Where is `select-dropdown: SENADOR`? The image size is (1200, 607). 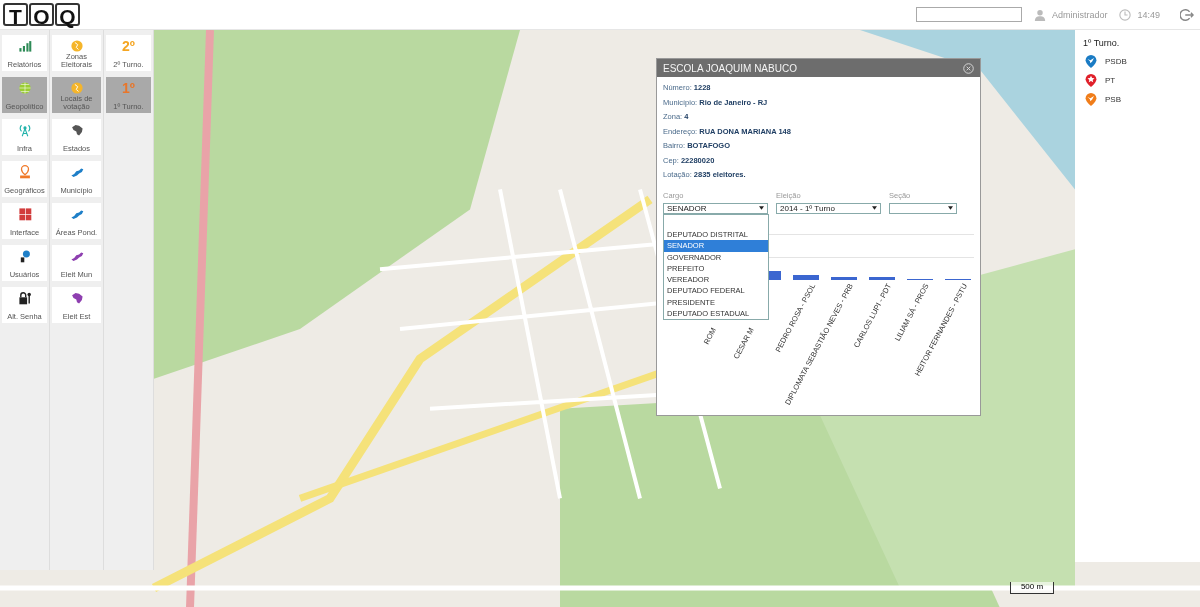
select-dropdown: SENADOR is located at coordinates (715, 208).